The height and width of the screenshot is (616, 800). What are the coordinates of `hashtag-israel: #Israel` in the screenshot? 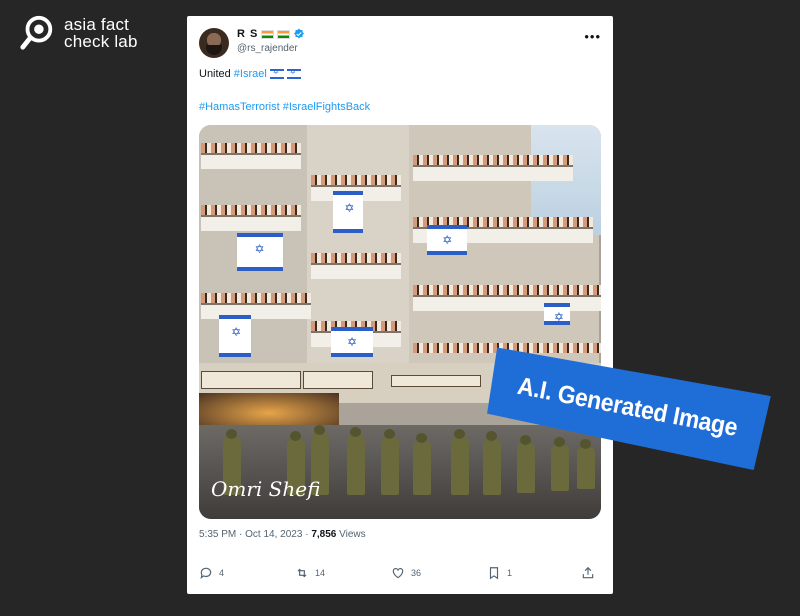 It's located at (250, 74).